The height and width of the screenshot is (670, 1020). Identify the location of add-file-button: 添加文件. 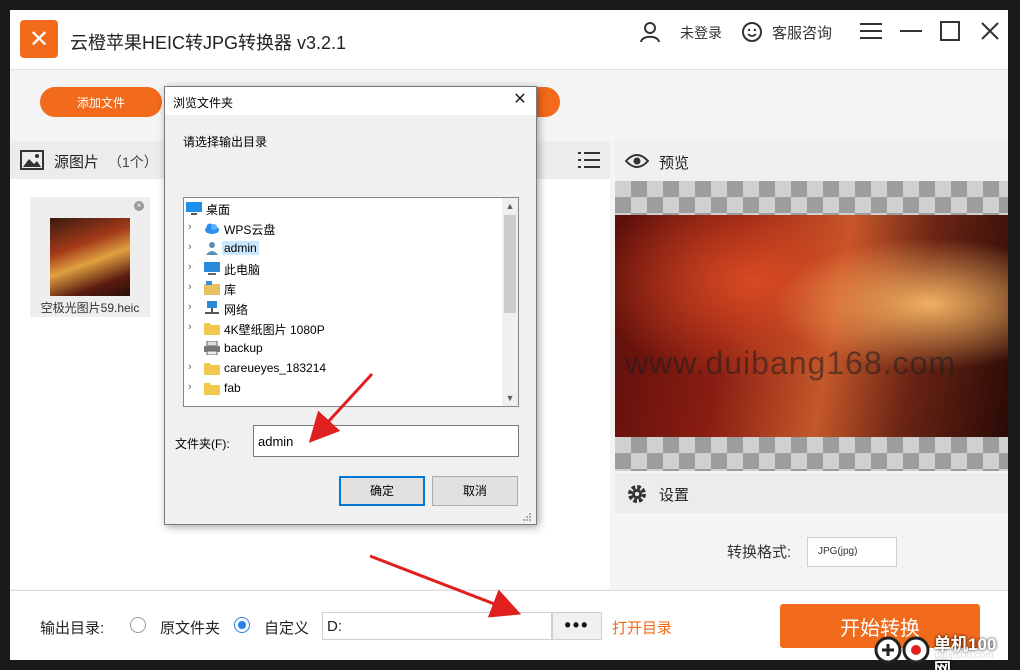
(101, 102).